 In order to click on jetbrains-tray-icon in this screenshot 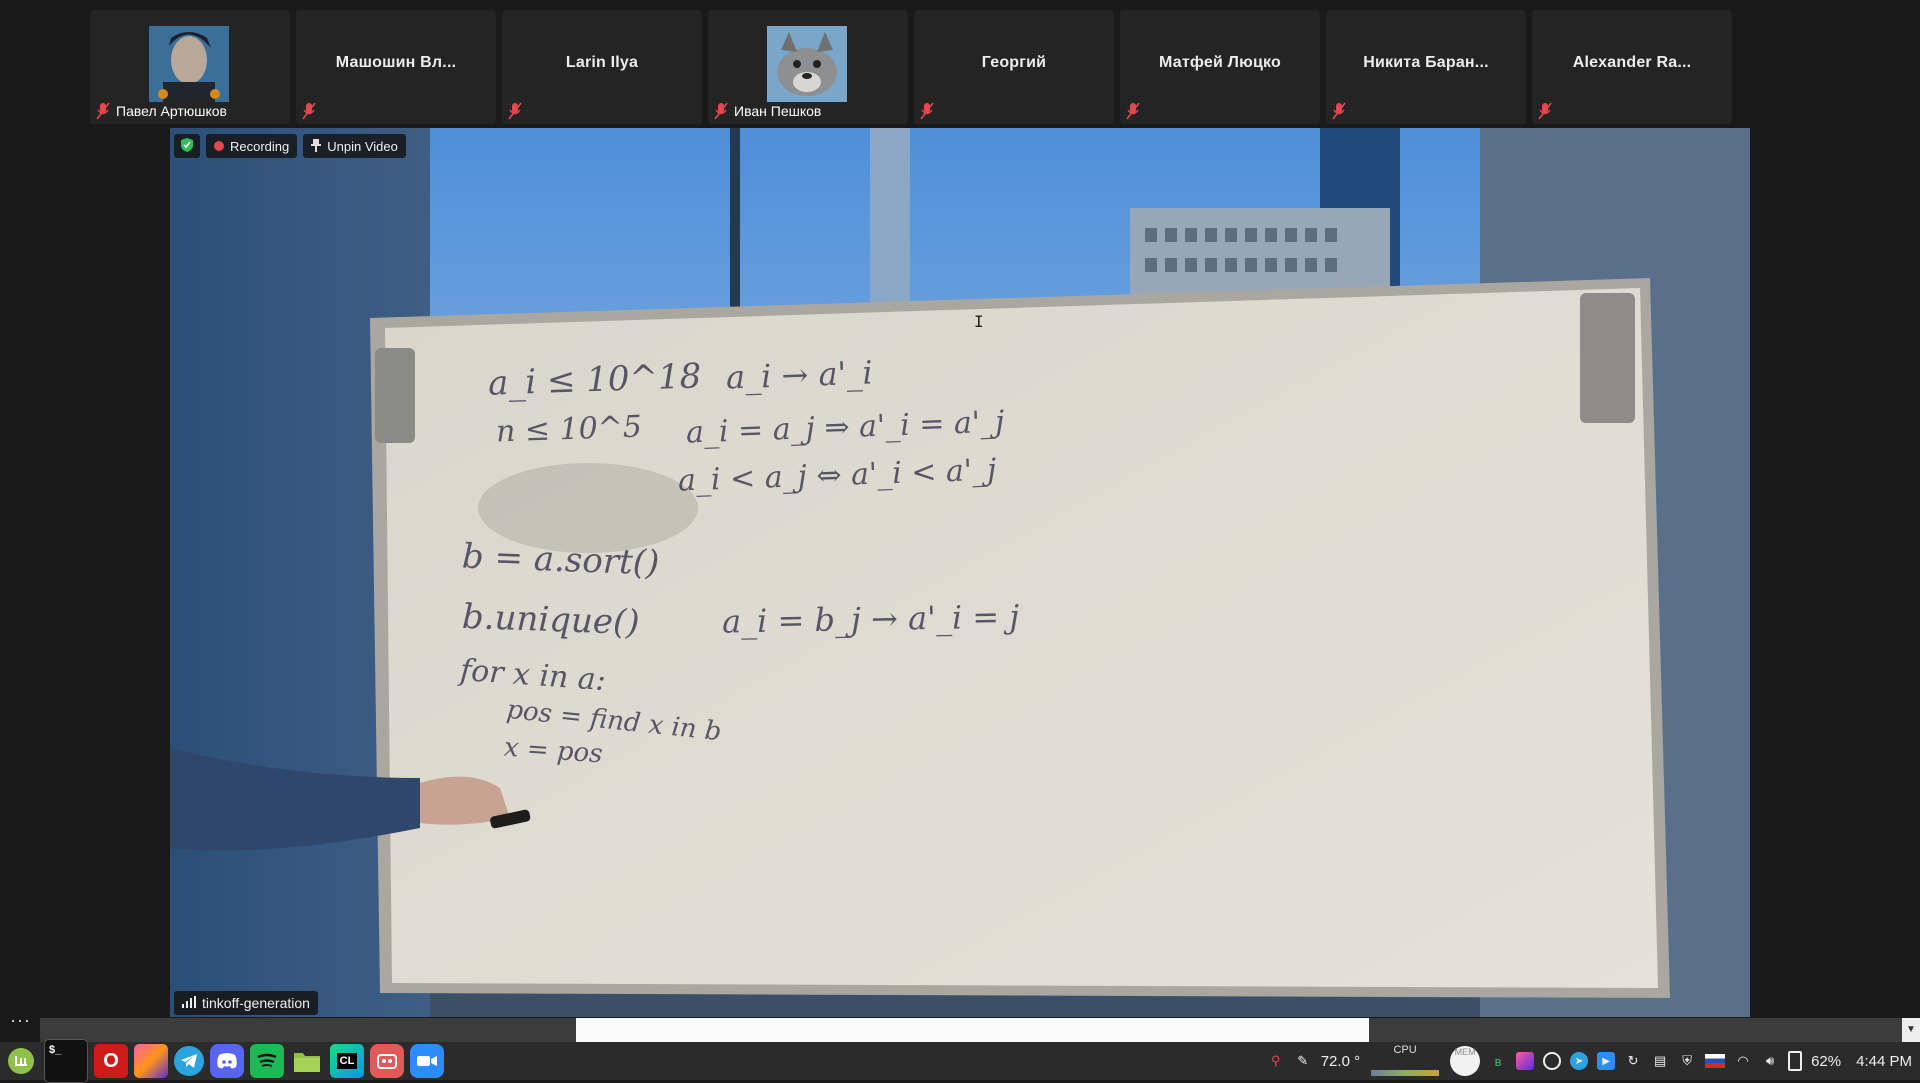, I will do `click(1525, 1061)`.